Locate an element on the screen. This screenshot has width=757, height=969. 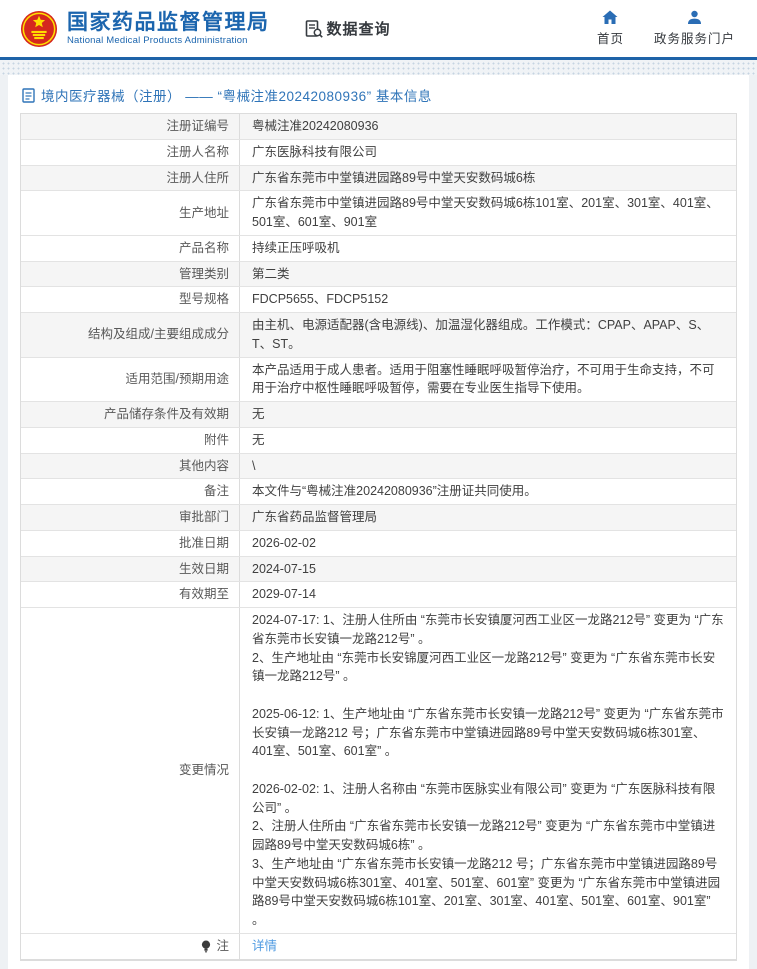
breadcrumb: 境内医疗器械（注册） —— “粤械注准20242080936” 基本信息 is located at coordinates (378, 94).